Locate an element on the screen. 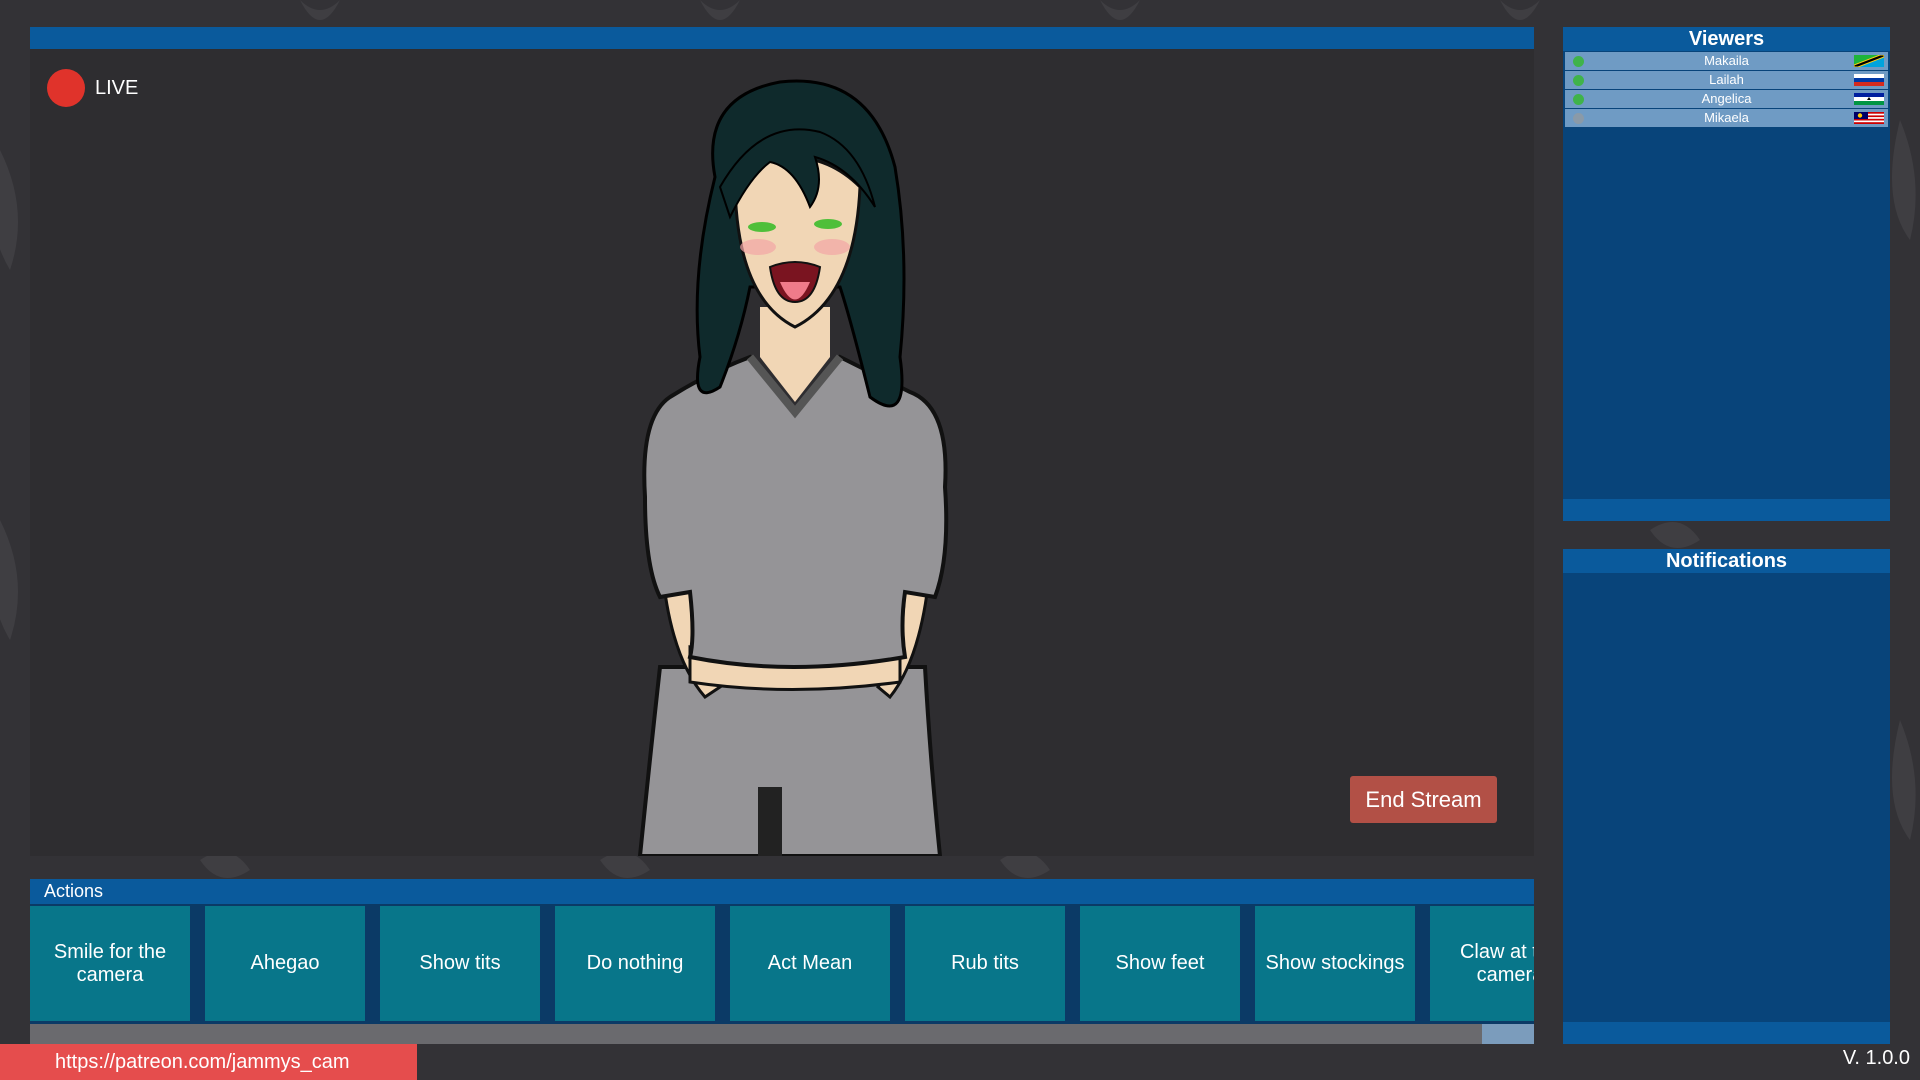  viewer-row: Lailah is located at coordinates (1726, 80).